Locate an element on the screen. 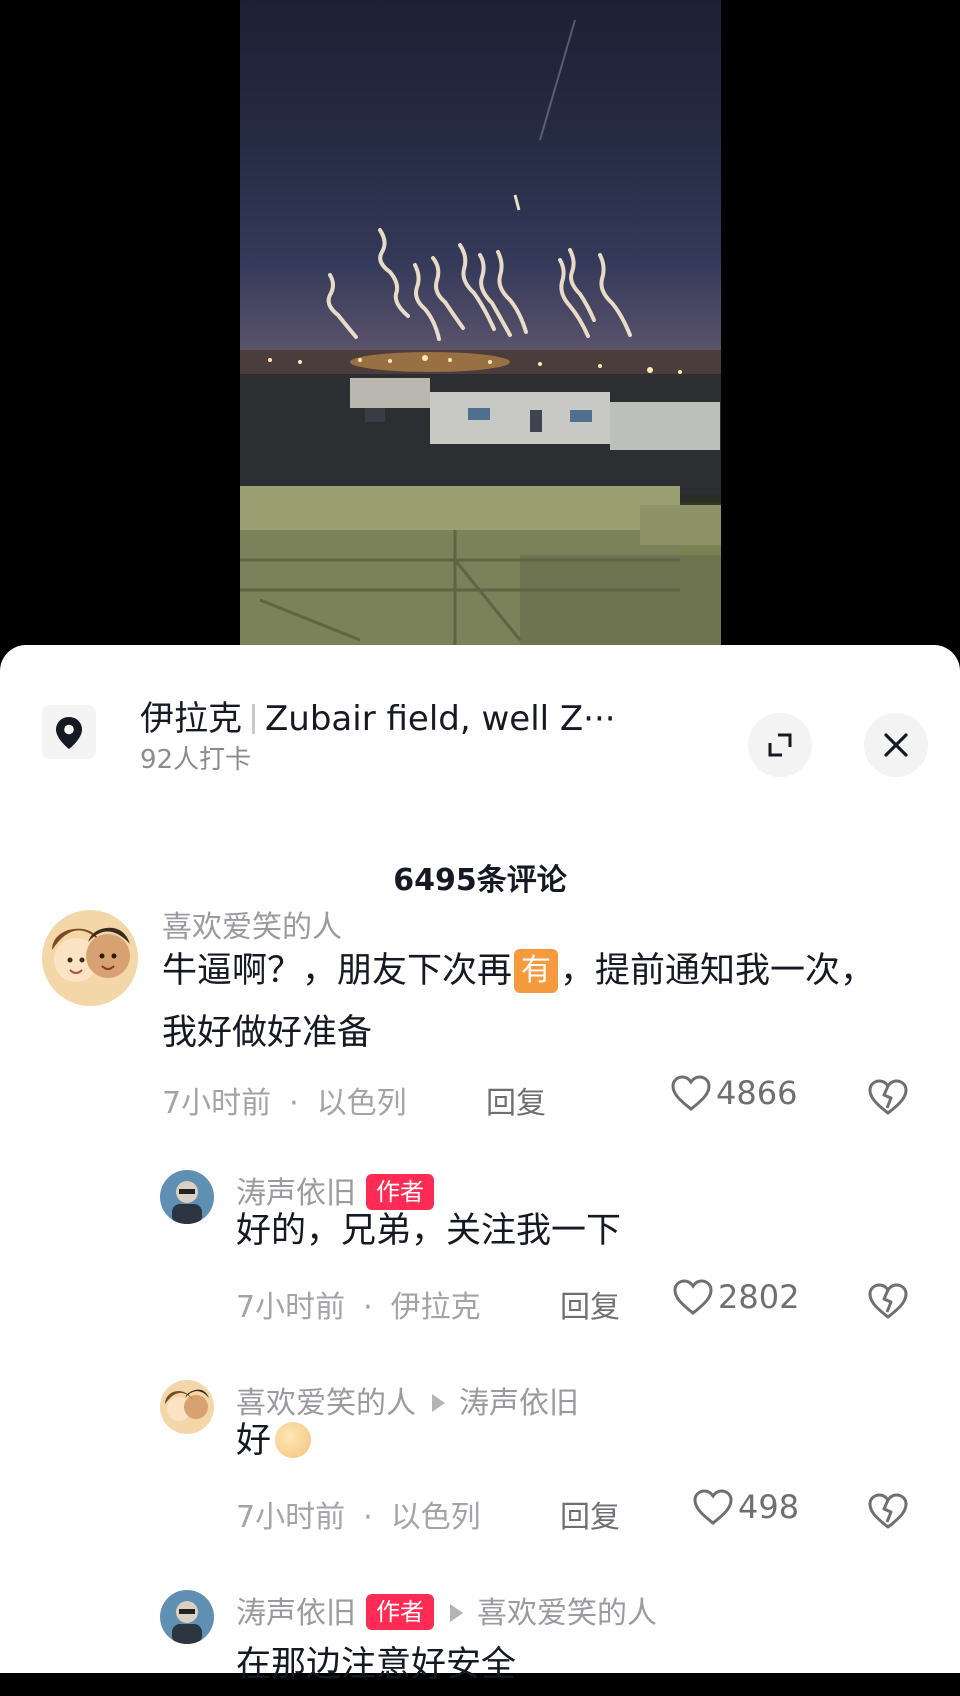  like-count: 2802 is located at coordinates (759, 1297).